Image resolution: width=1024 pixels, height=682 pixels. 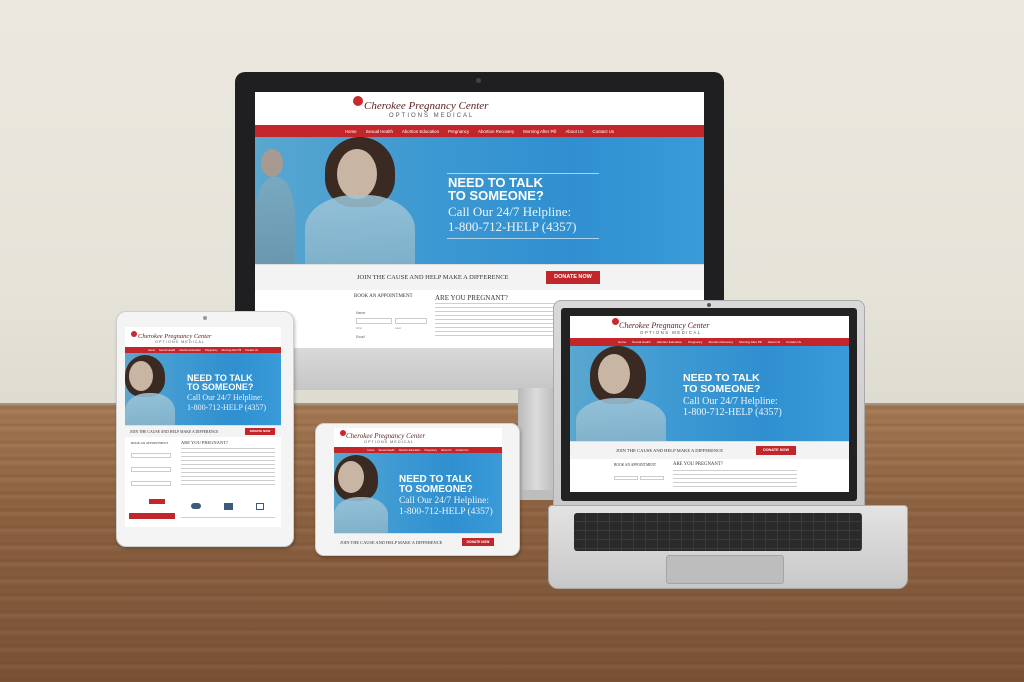 What do you see at coordinates (361, 313) in the screenshot?
I see `field-name-label: Name` at bounding box center [361, 313].